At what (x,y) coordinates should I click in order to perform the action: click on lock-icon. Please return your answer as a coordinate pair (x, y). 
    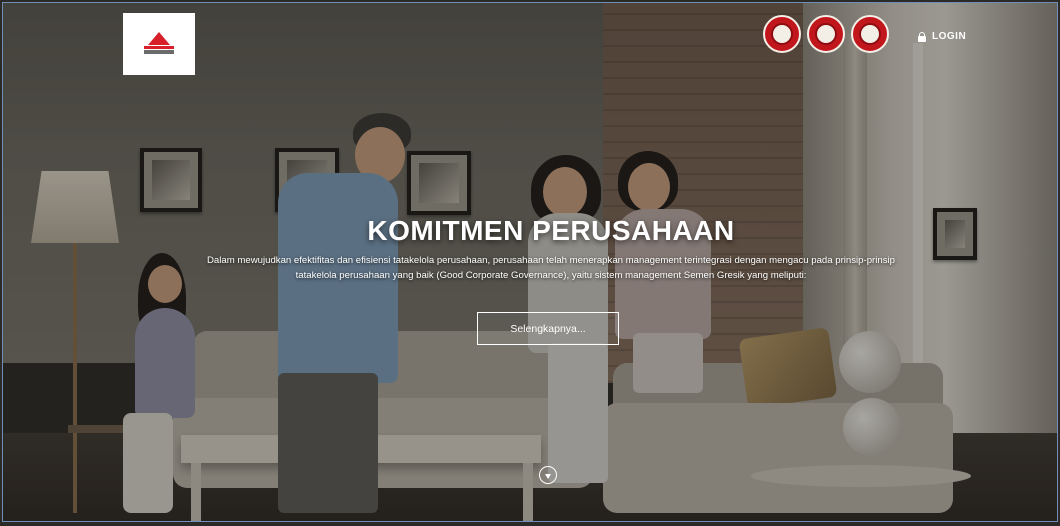
    Looking at the image, I should click on (922, 37).